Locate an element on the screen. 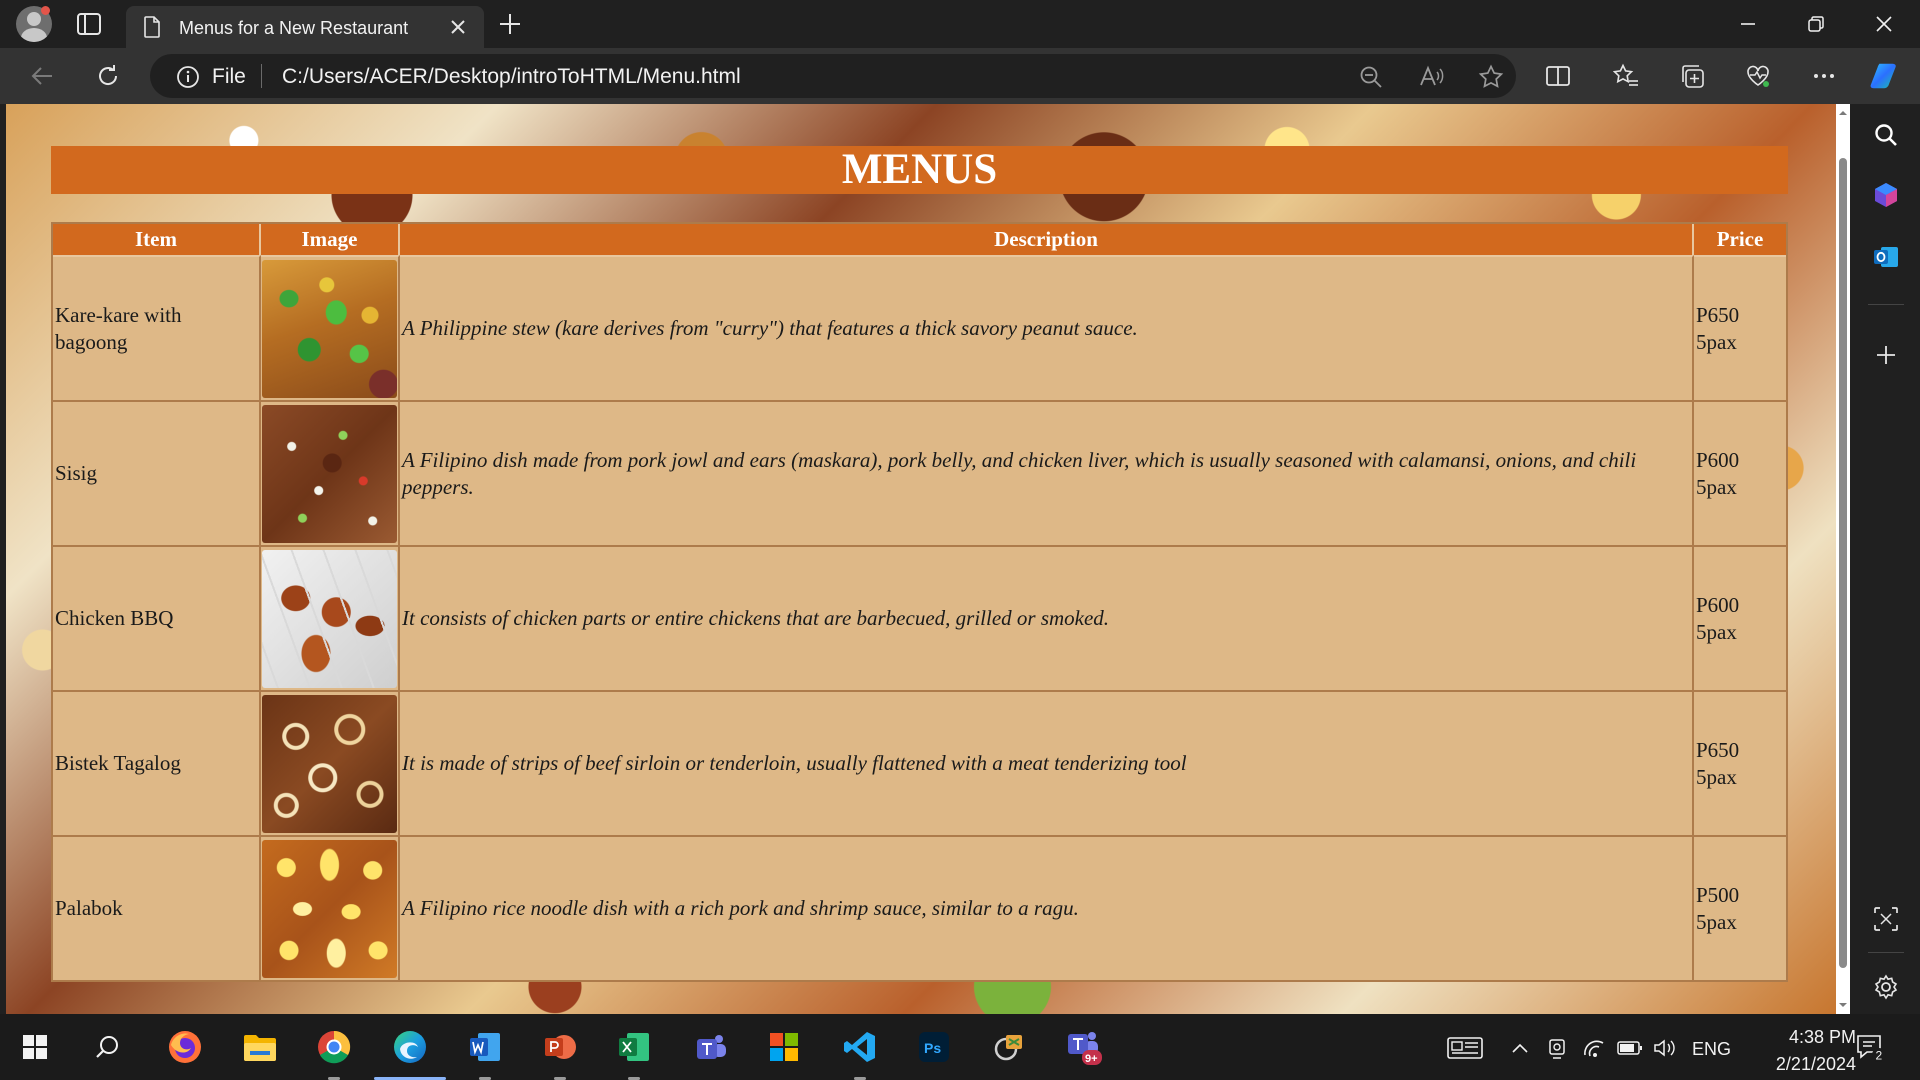  chevron-up-icon is located at coordinates (1520, 1048).